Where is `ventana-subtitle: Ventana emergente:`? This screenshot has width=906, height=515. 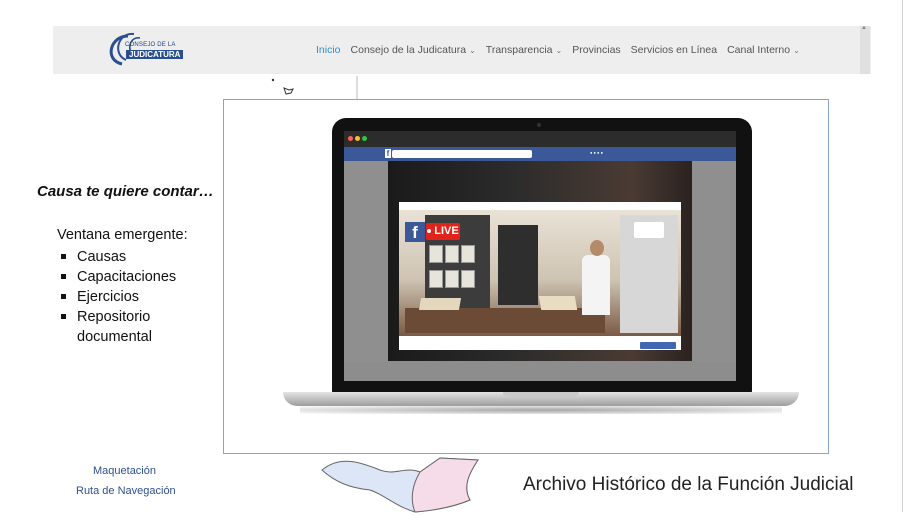
ventana-subtitle: Ventana emergente: is located at coordinates (122, 235).